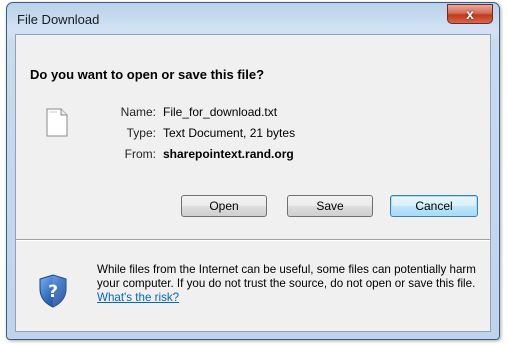 The height and width of the screenshot is (345, 508). I want to click on close-button: x, so click(470, 14).